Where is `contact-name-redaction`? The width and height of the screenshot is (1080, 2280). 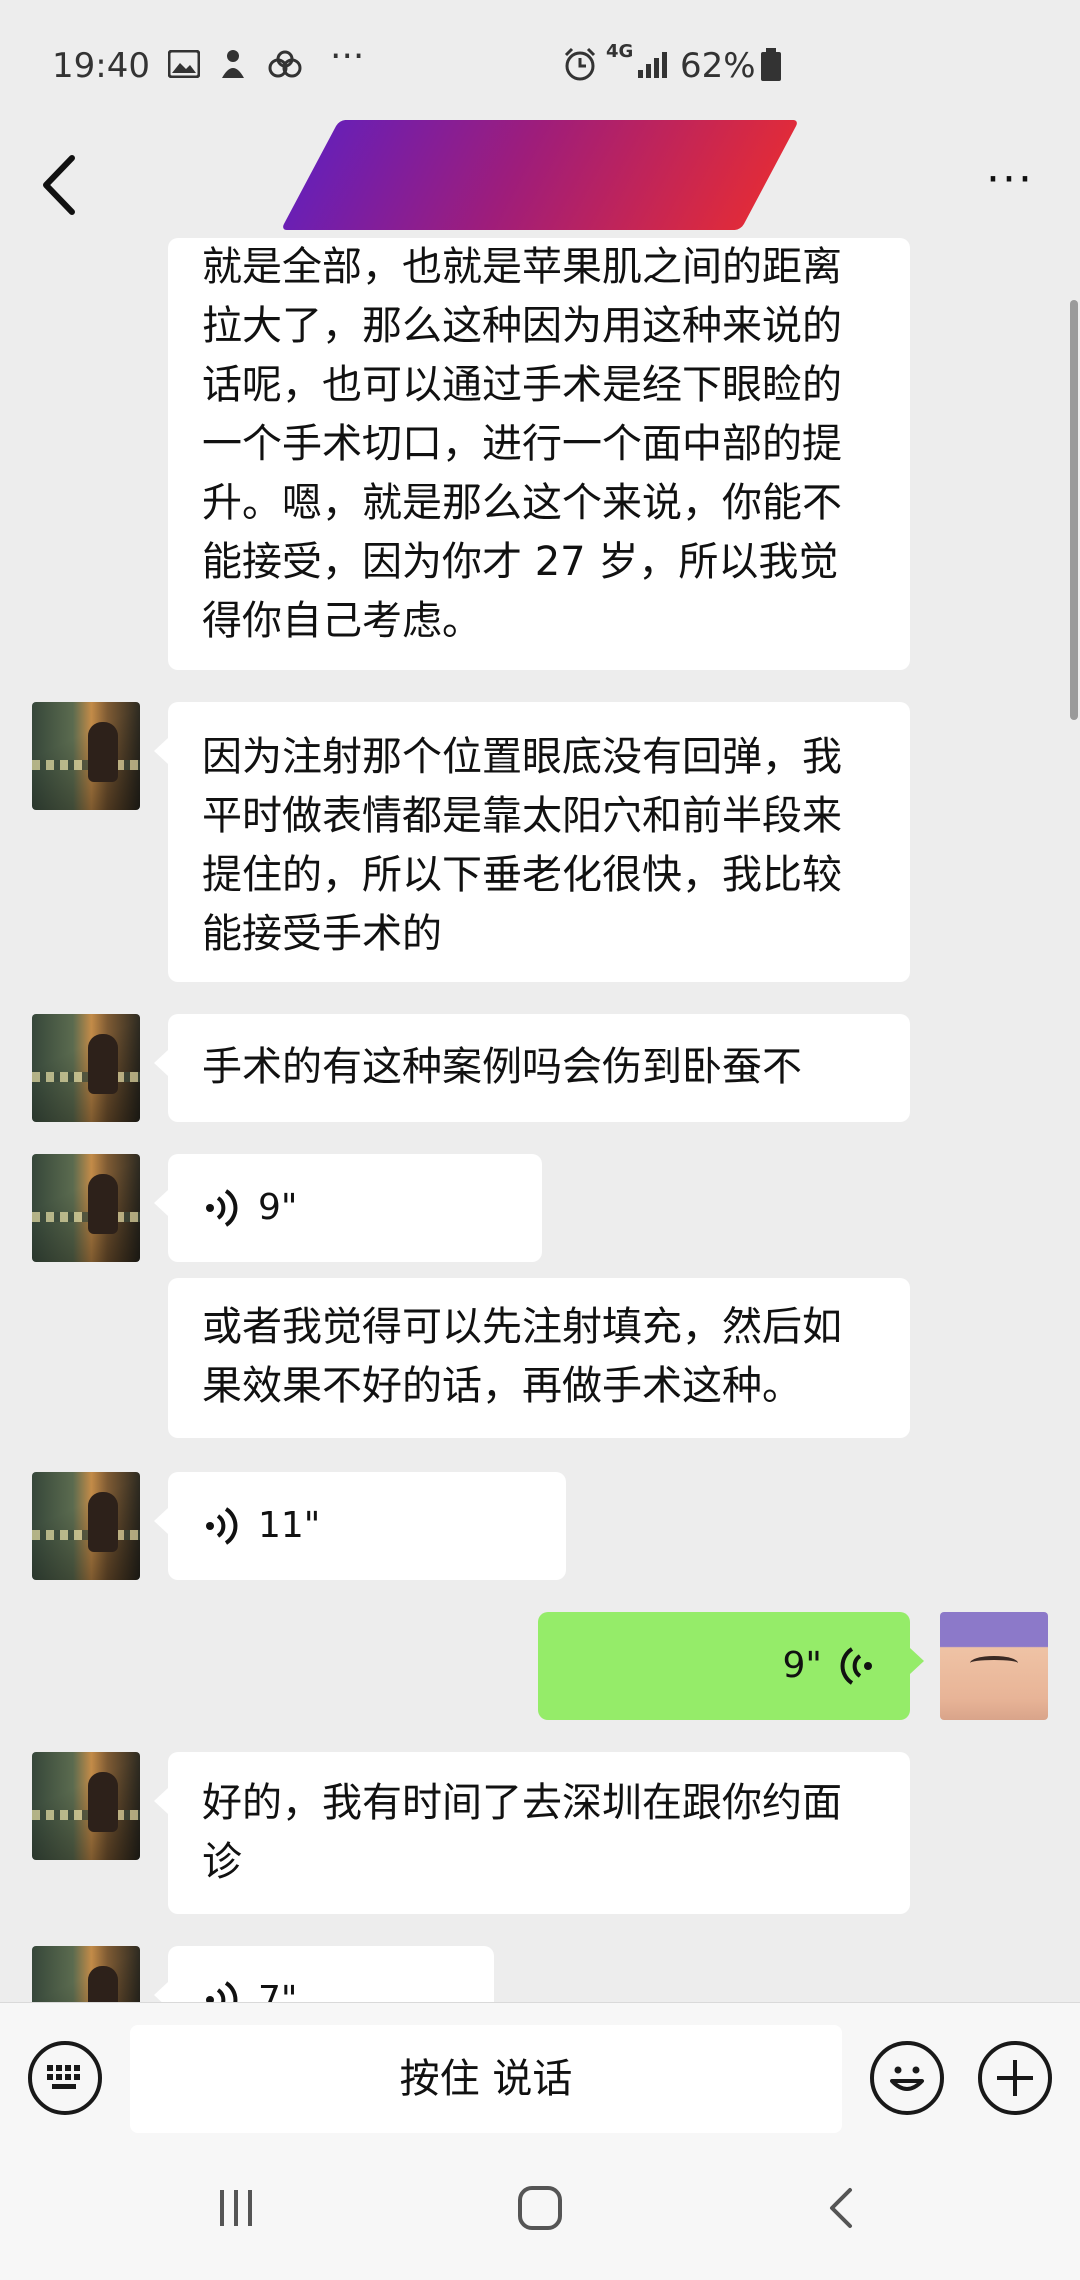 contact-name-redaction is located at coordinates (540, 175).